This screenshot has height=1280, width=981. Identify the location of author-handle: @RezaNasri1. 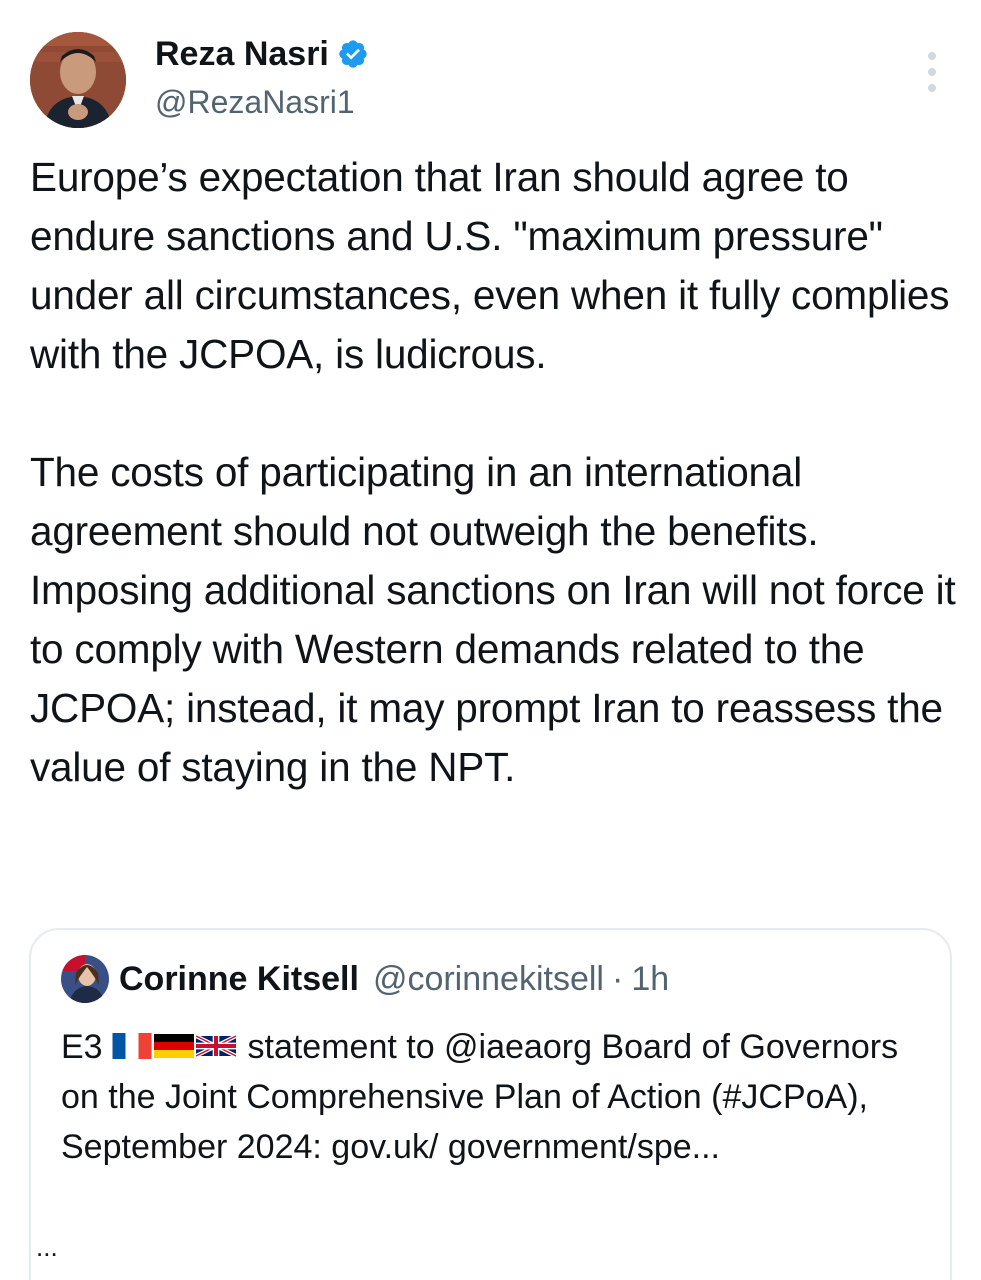
(255, 102).